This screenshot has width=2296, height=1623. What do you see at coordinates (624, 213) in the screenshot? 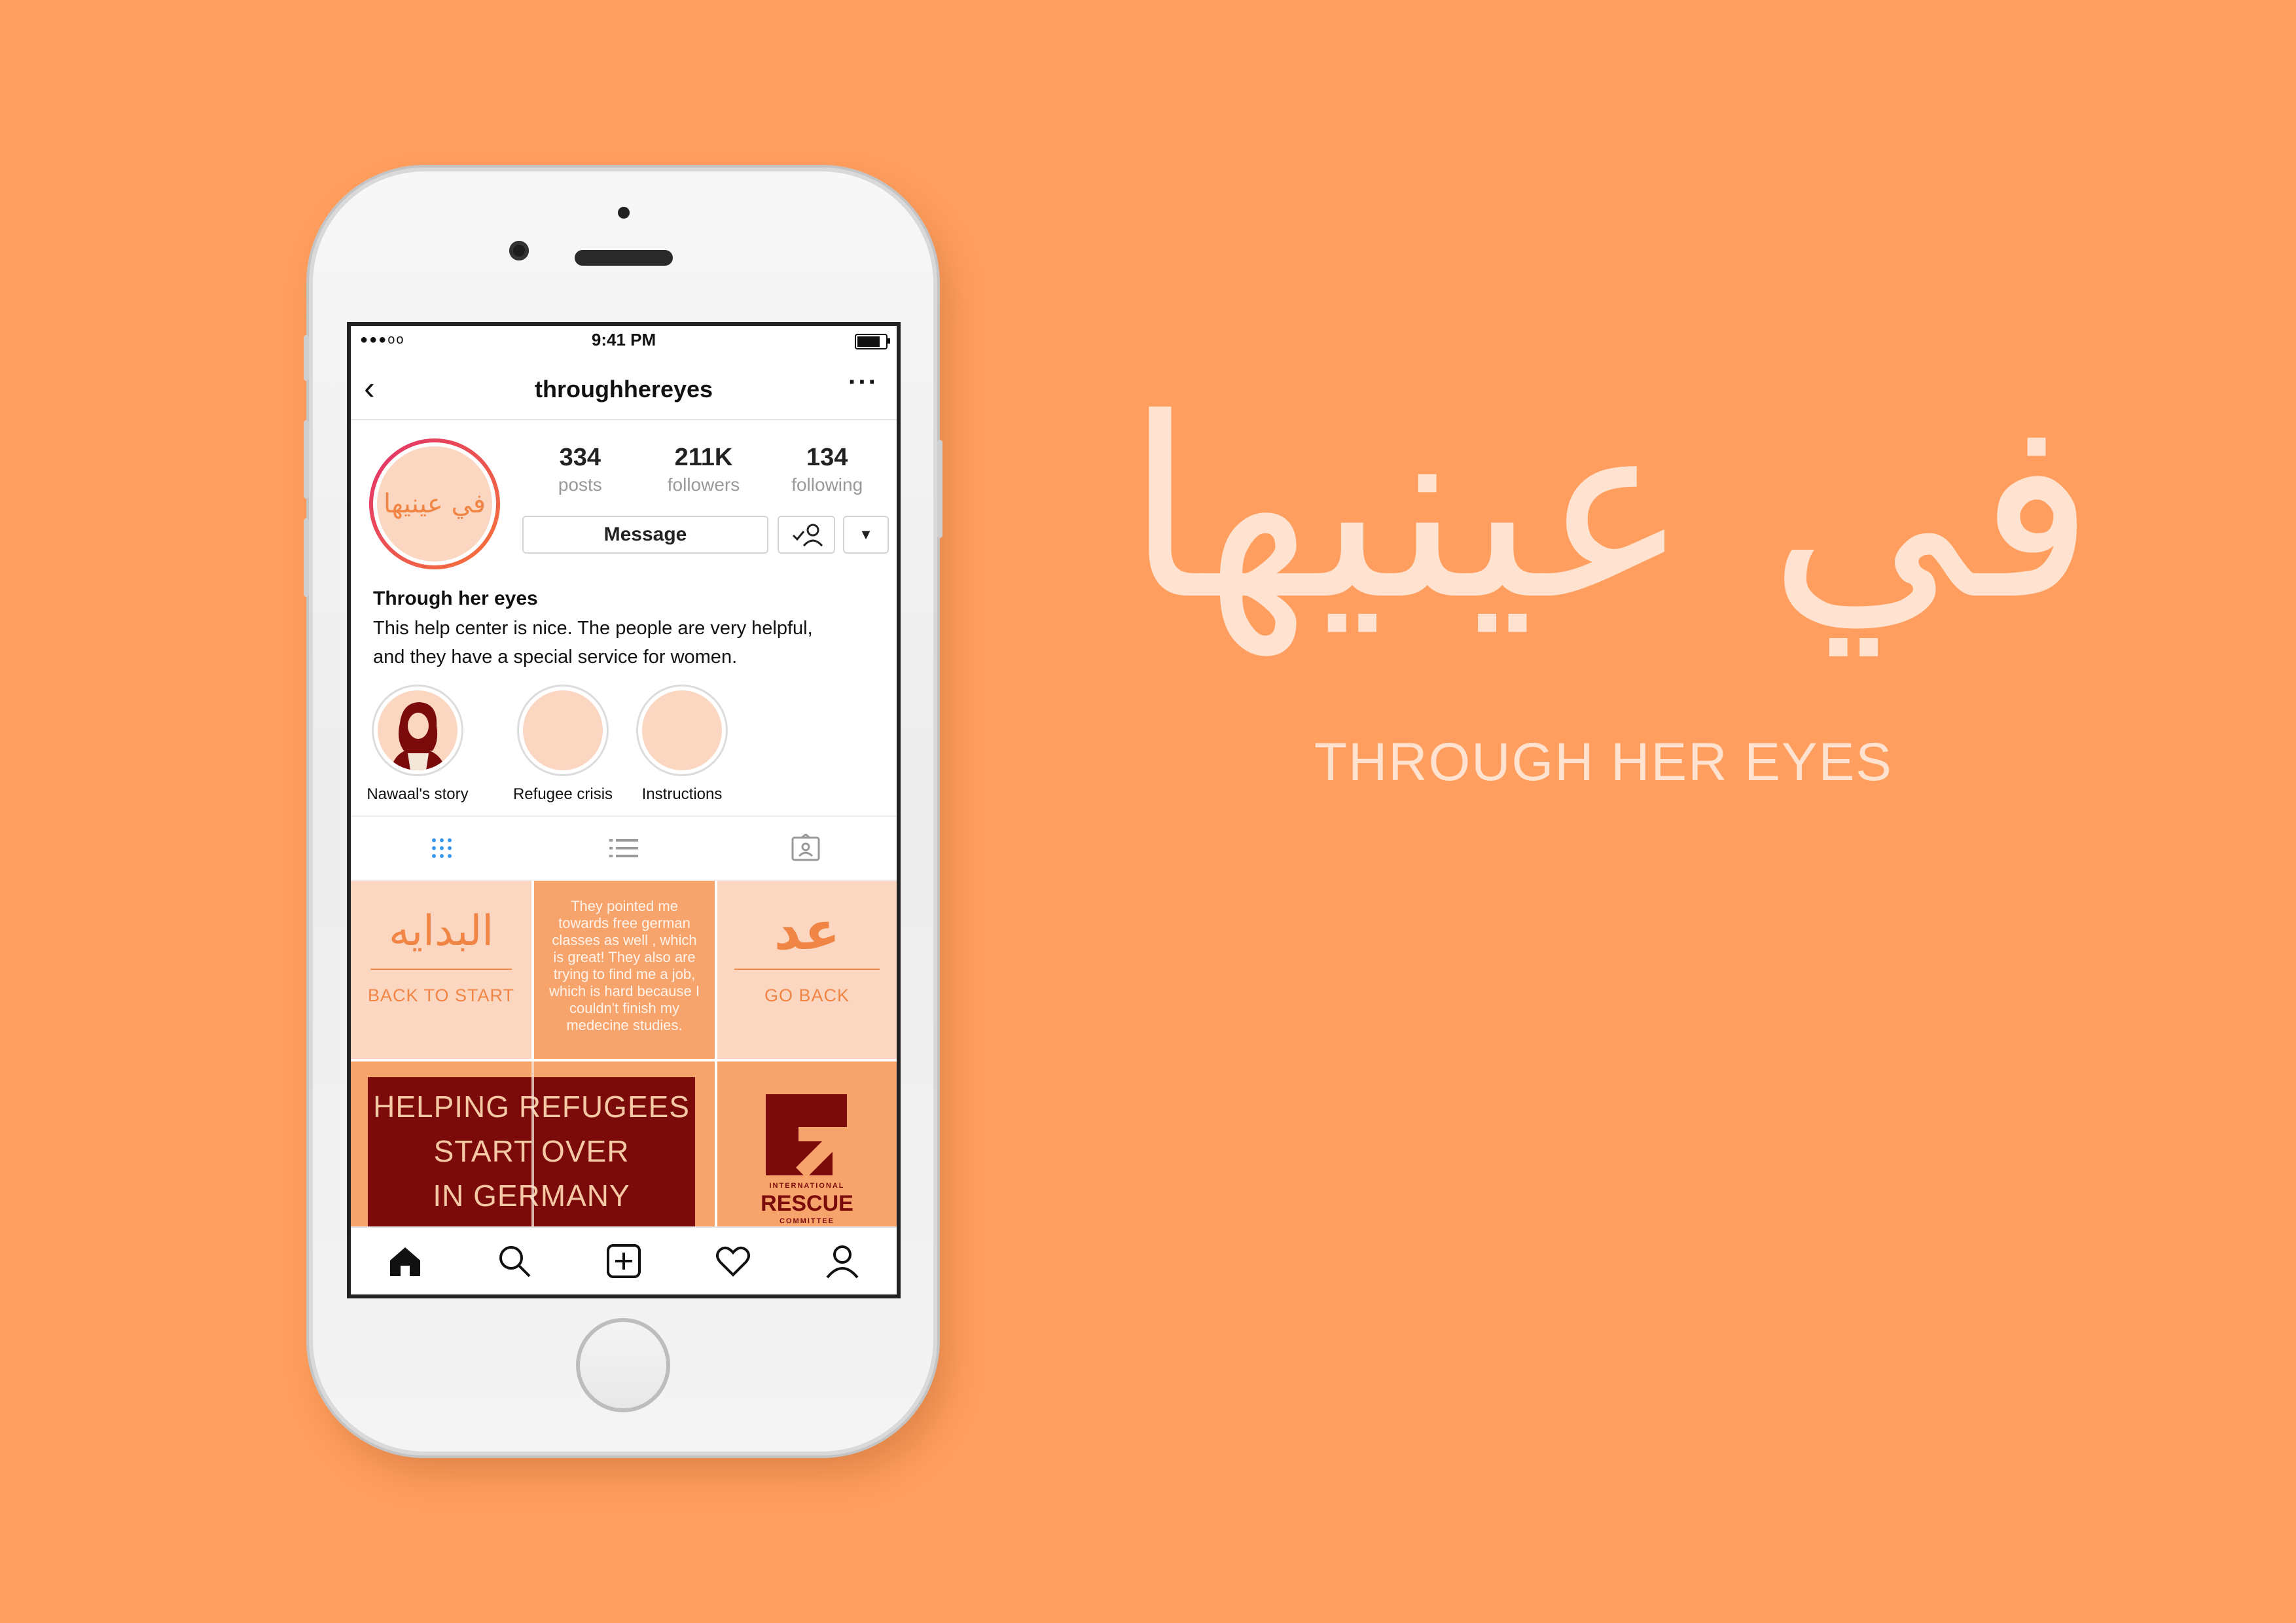
I see `proximity-sensor` at bounding box center [624, 213].